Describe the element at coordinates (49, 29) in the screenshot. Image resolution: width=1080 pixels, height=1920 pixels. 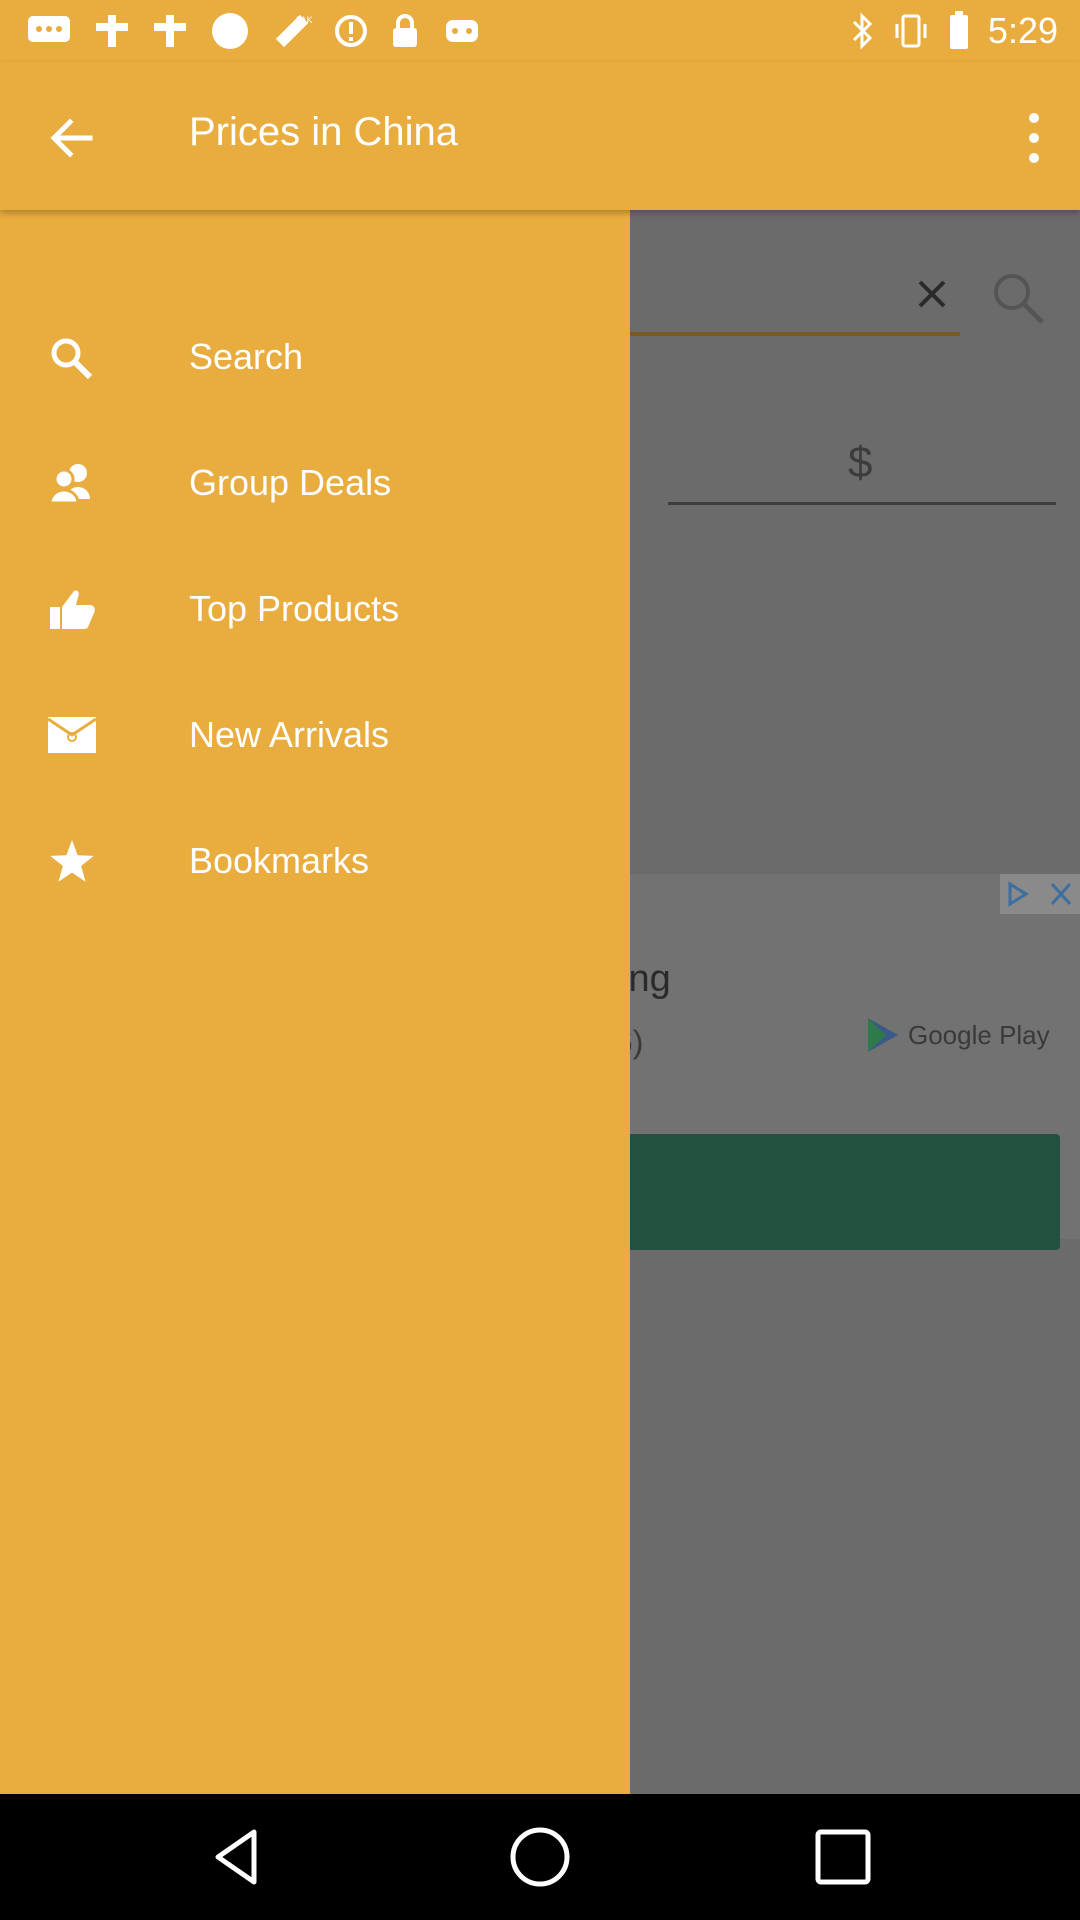
I see `messages-icon` at that location.